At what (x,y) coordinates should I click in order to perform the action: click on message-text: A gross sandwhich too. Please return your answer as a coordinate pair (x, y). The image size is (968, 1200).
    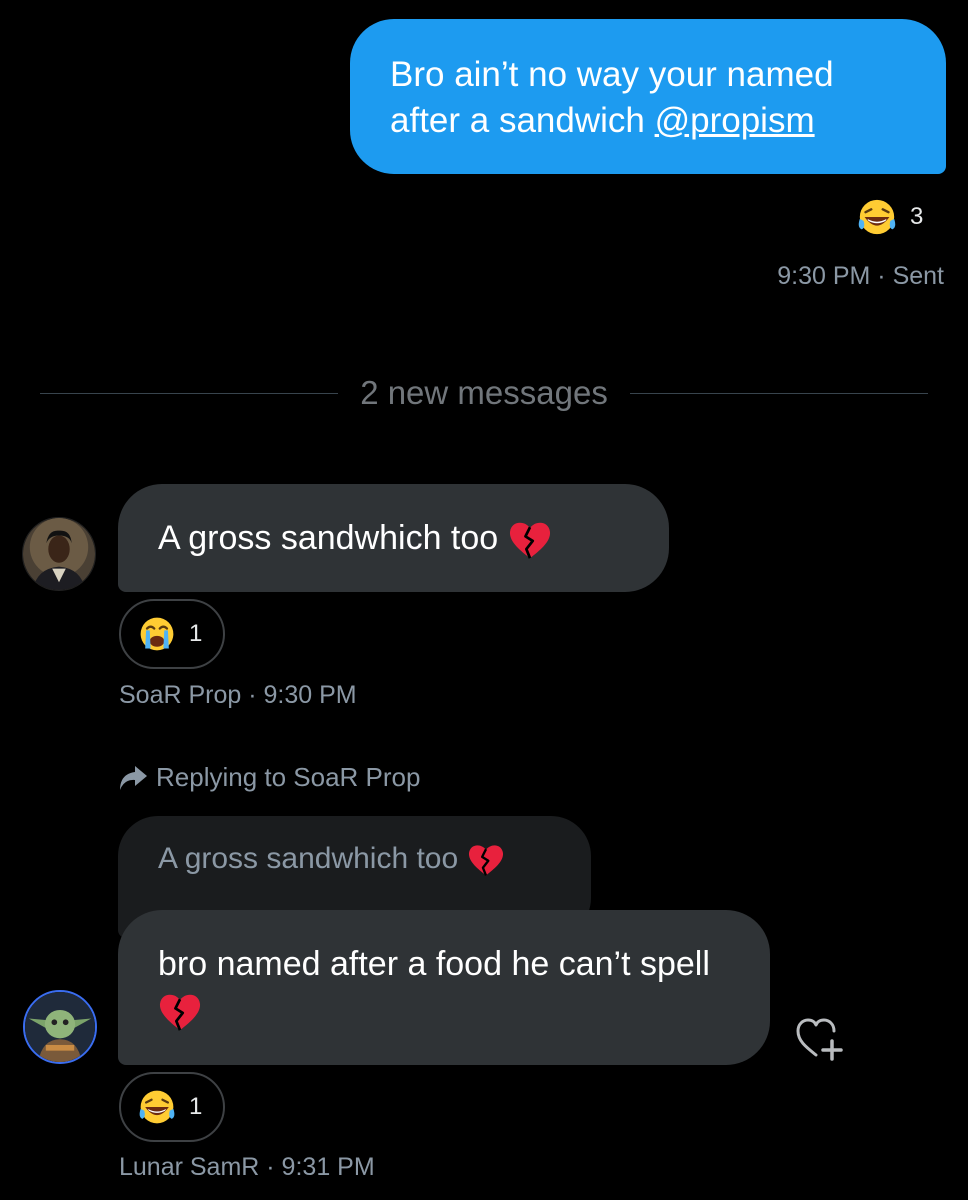
    Looking at the image, I should click on (333, 538).